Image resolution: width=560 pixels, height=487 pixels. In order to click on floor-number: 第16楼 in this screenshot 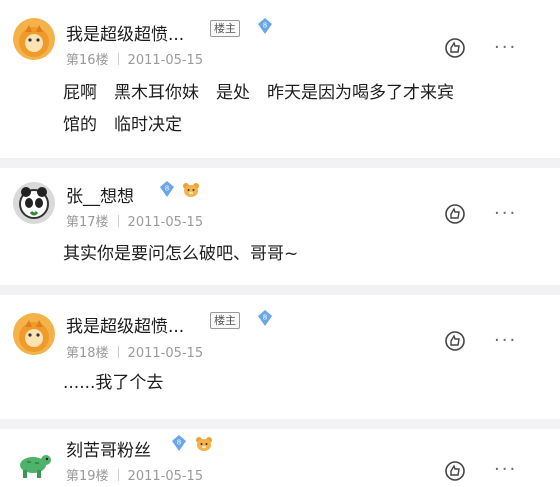, I will do `click(87, 60)`.